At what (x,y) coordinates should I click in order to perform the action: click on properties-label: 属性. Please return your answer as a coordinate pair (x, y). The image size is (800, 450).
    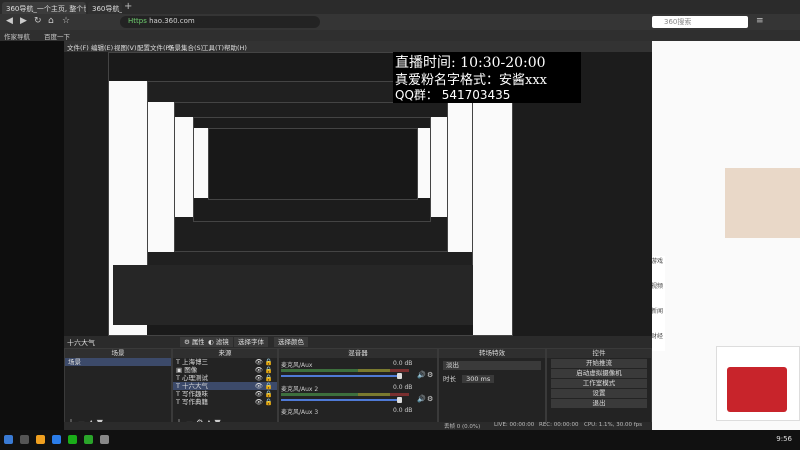
    Looking at the image, I should click on (198, 342).